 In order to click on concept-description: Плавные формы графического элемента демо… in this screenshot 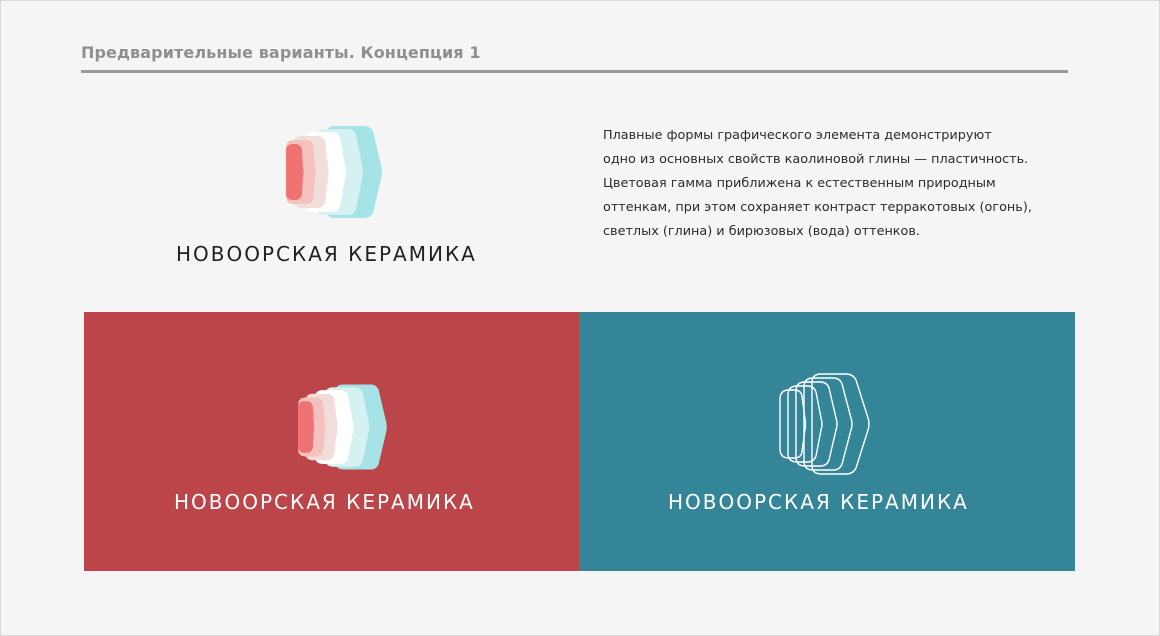, I will do `click(828, 184)`.